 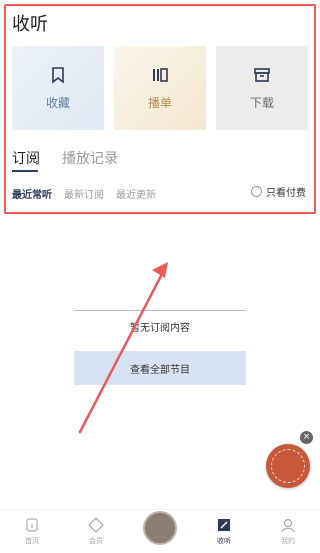 I want to click on active-tab-indicator, so click(x=25, y=171).